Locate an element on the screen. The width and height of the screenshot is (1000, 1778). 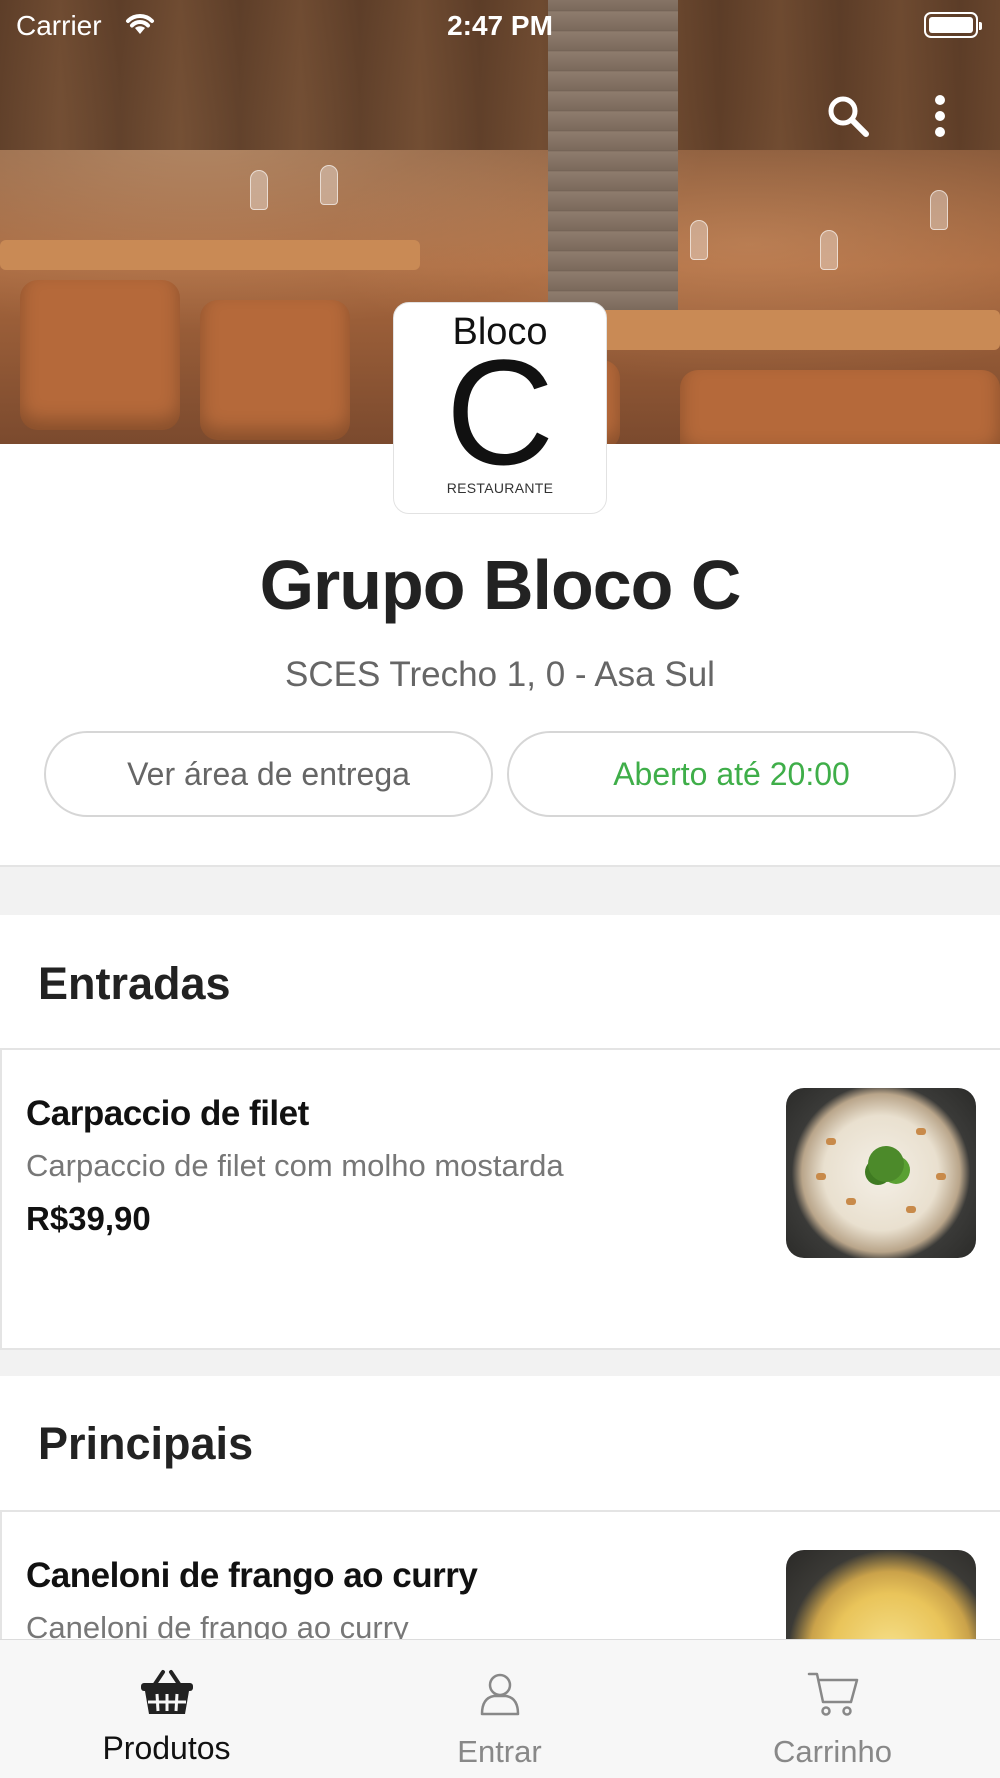
delivery-area-button: Ver área de entrega is located at coordinates (268, 774).